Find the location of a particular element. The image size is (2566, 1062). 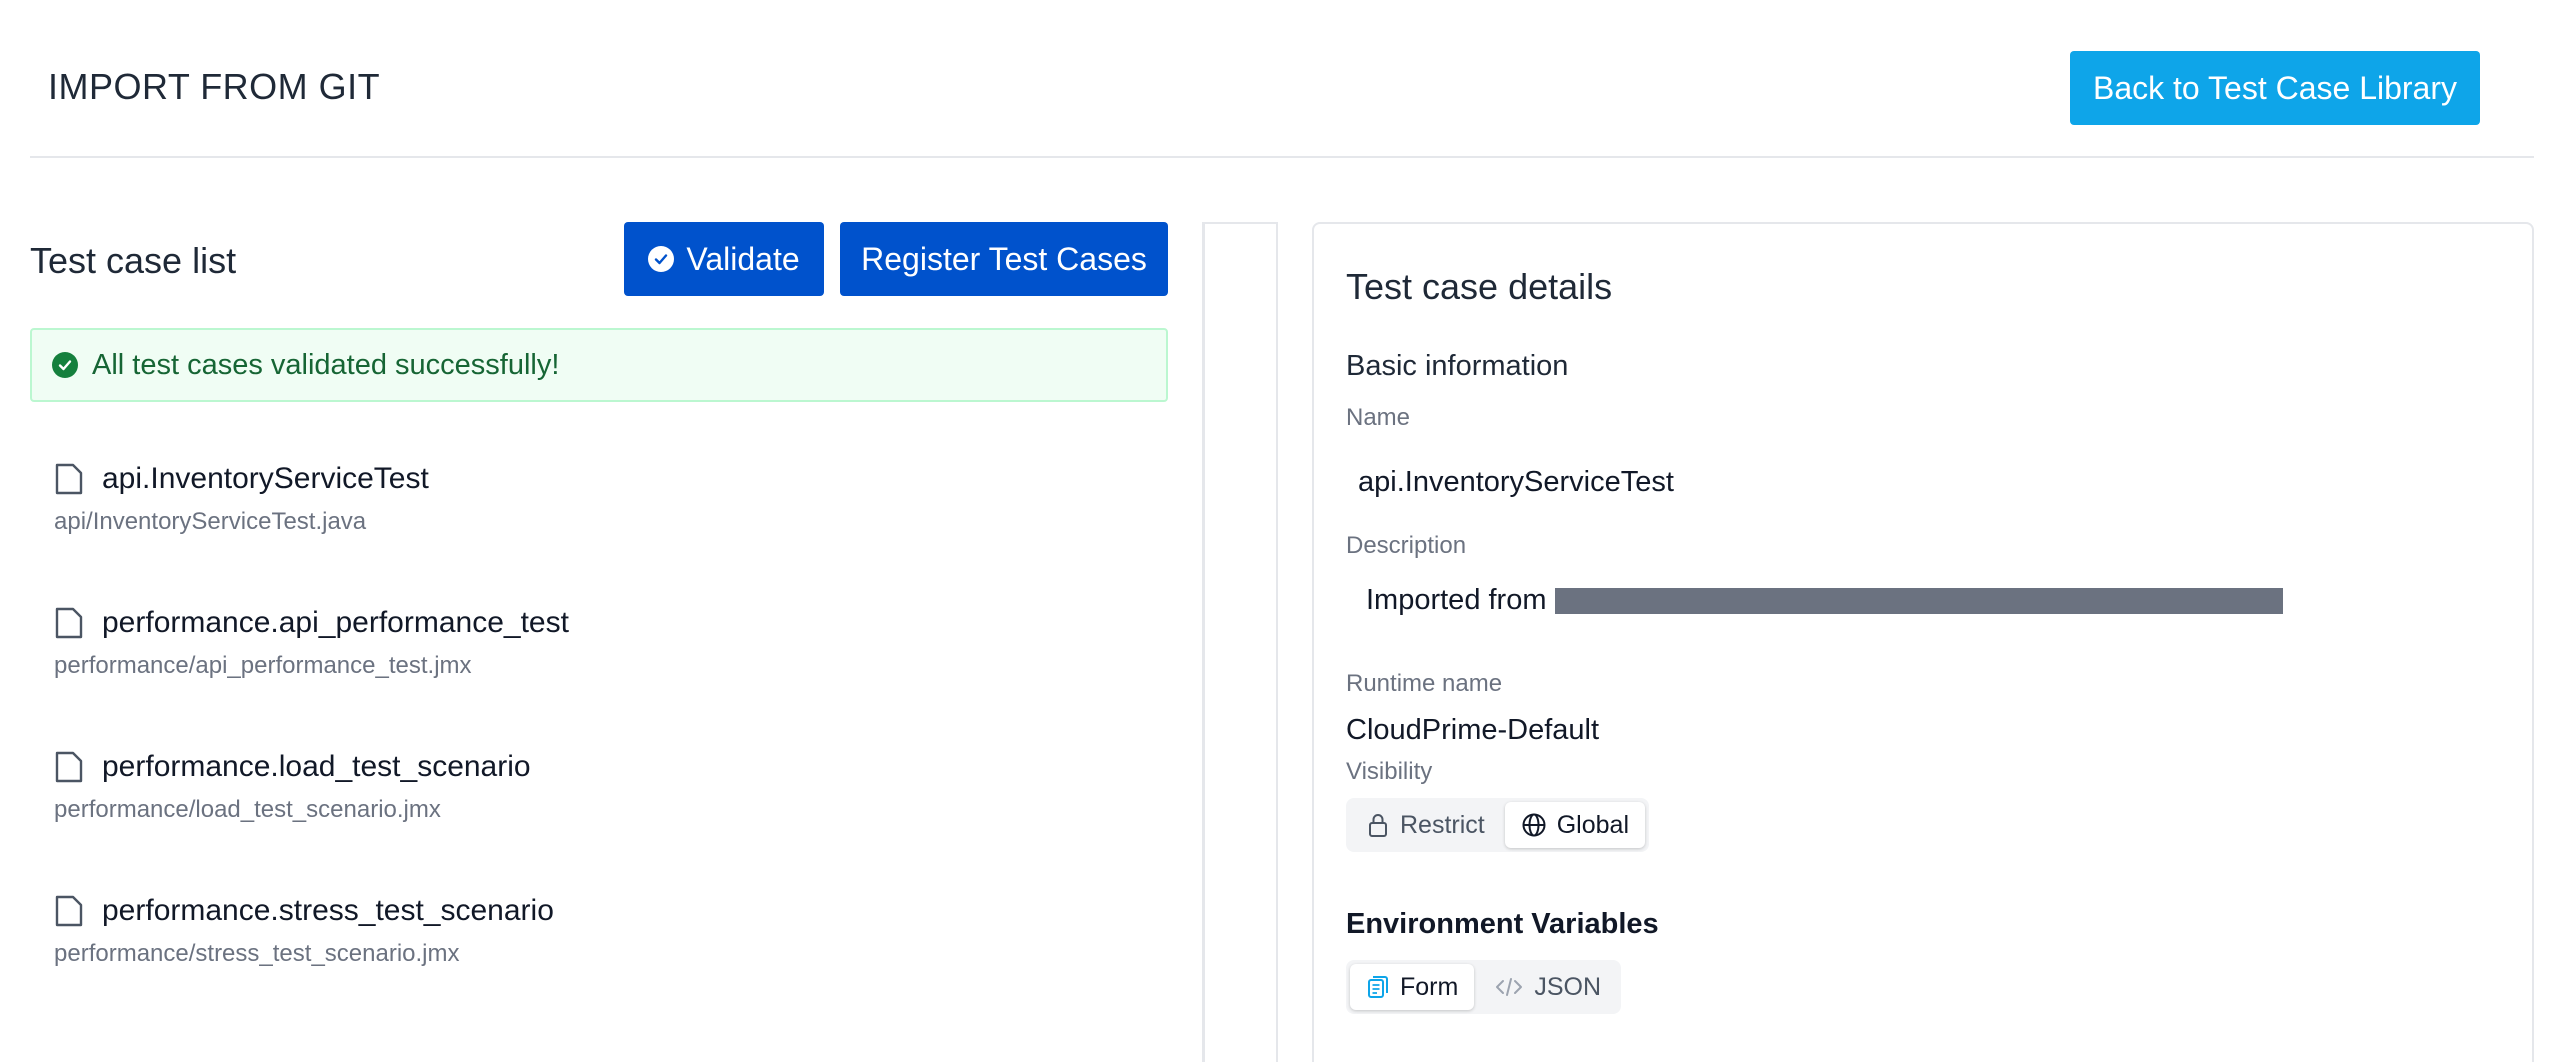

form-label: Form is located at coordinates (1429, 986).